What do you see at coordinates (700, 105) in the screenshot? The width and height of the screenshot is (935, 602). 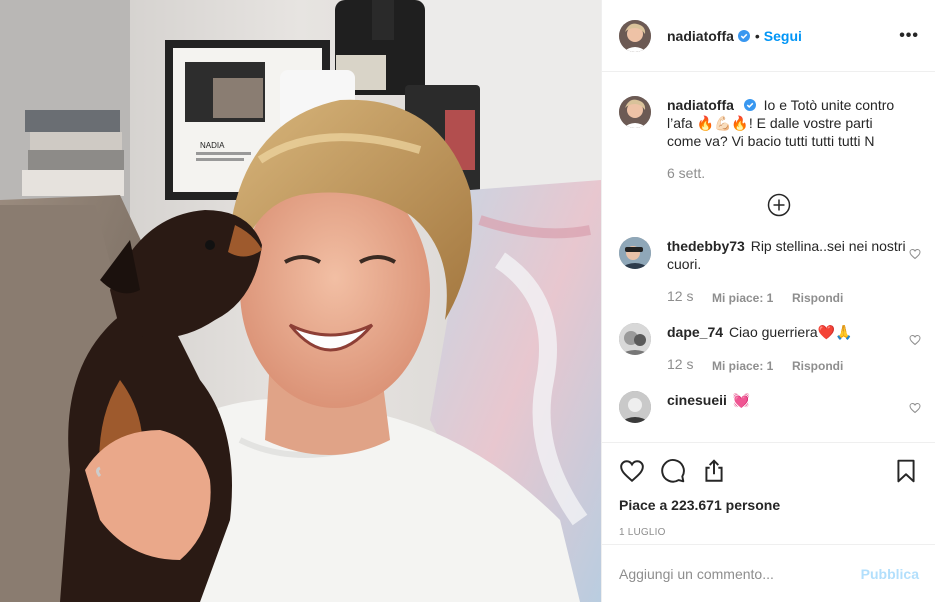 I see `caption-username: nadiatoffa` at bounding box center [700, 105].